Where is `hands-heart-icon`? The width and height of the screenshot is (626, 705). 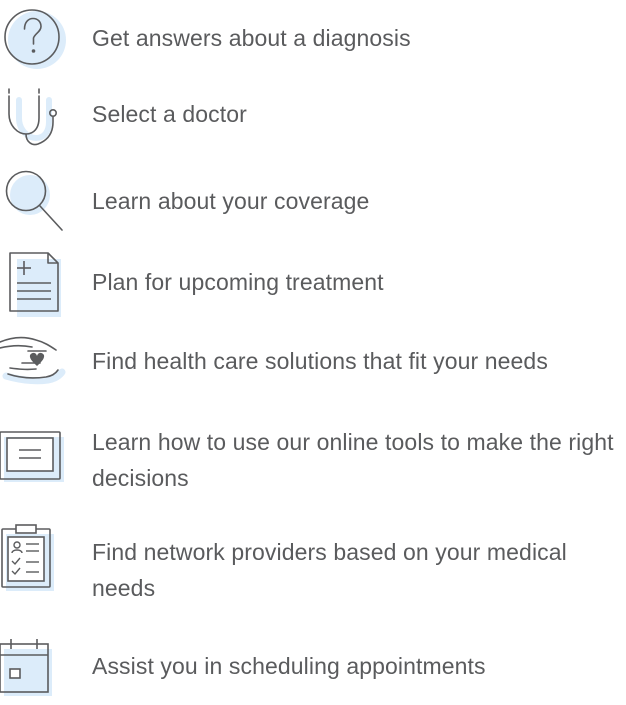
hands-heart-icon is located at coordinates (37, 360).